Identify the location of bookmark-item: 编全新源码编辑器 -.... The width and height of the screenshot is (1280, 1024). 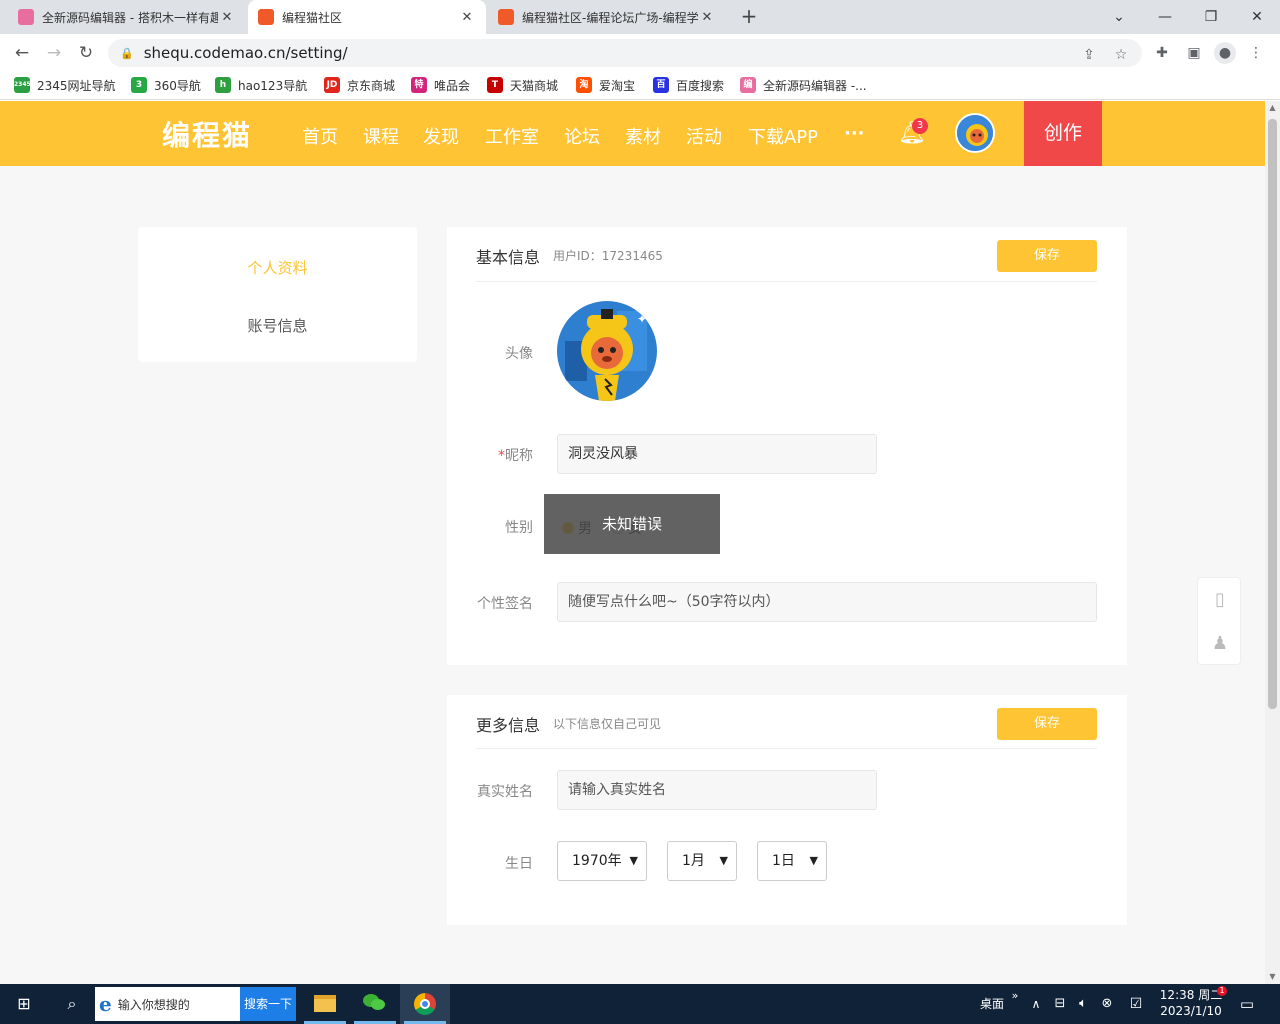
(803, 85).